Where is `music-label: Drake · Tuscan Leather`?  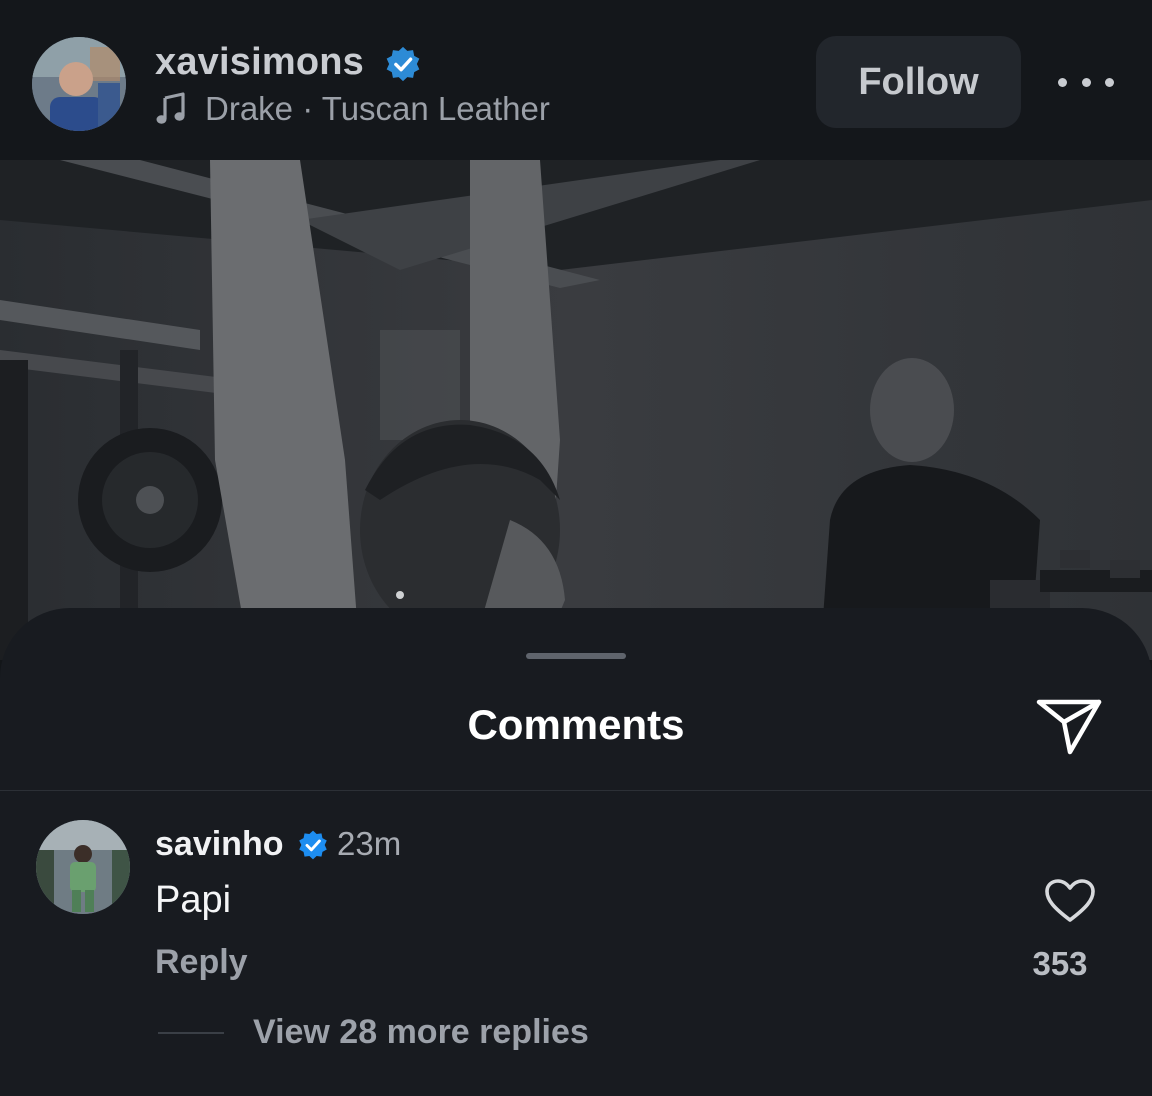
music-label: Drake · Tuscan Leather is located at coordinates (377, 108).